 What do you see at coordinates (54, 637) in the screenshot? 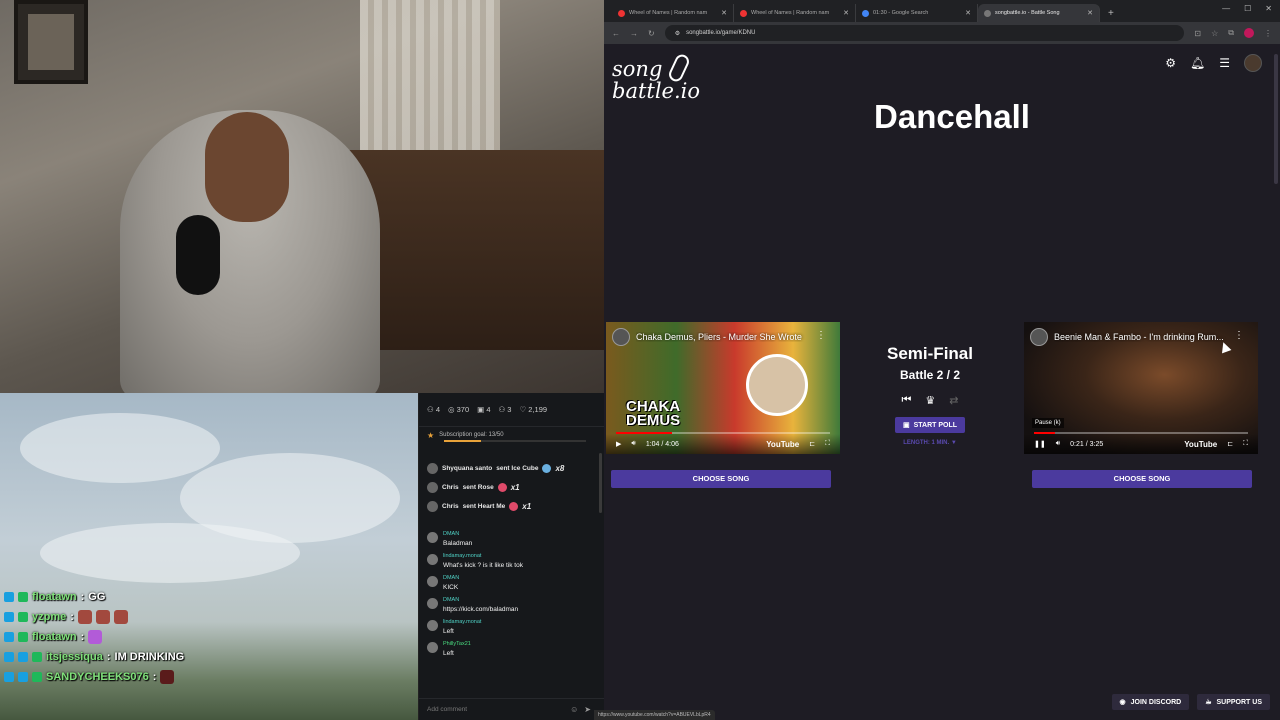
I see `chat-username: floatawn` at bounding box center [54, 637].